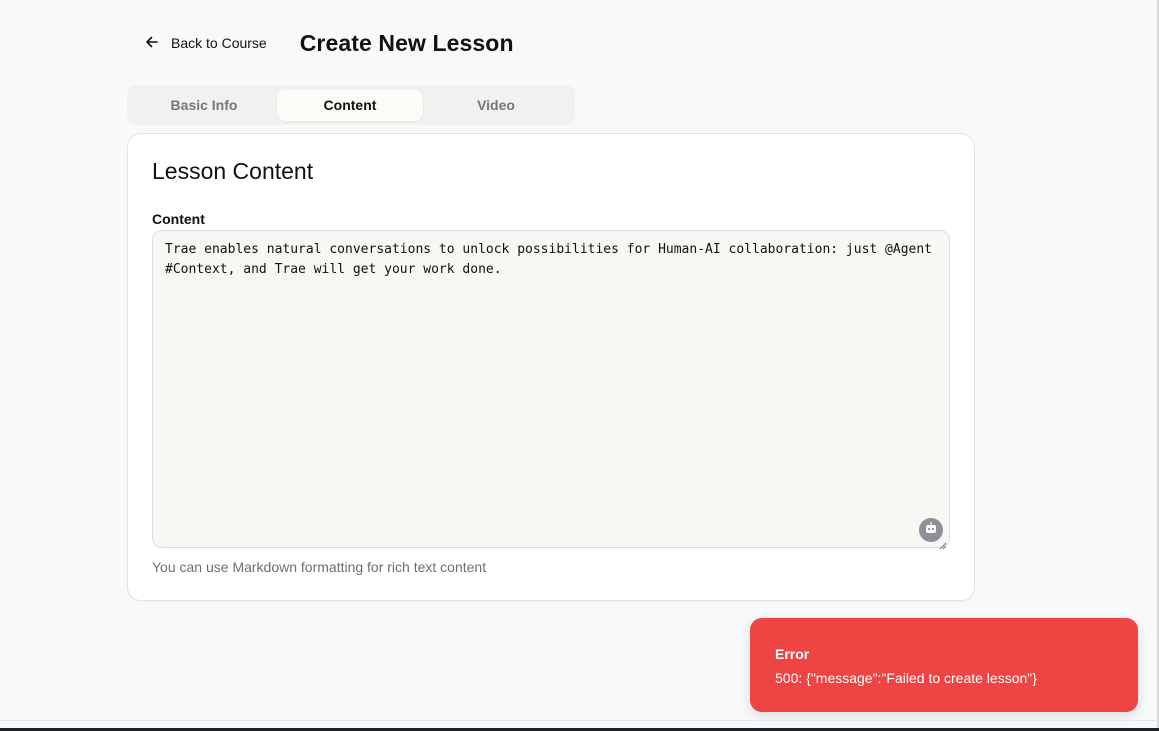 The image size is (1159, 731). What do you see at coordinates (178, 219) in the screenshot?
I see `content-field-label: Content` at bounding box center [178, 219].